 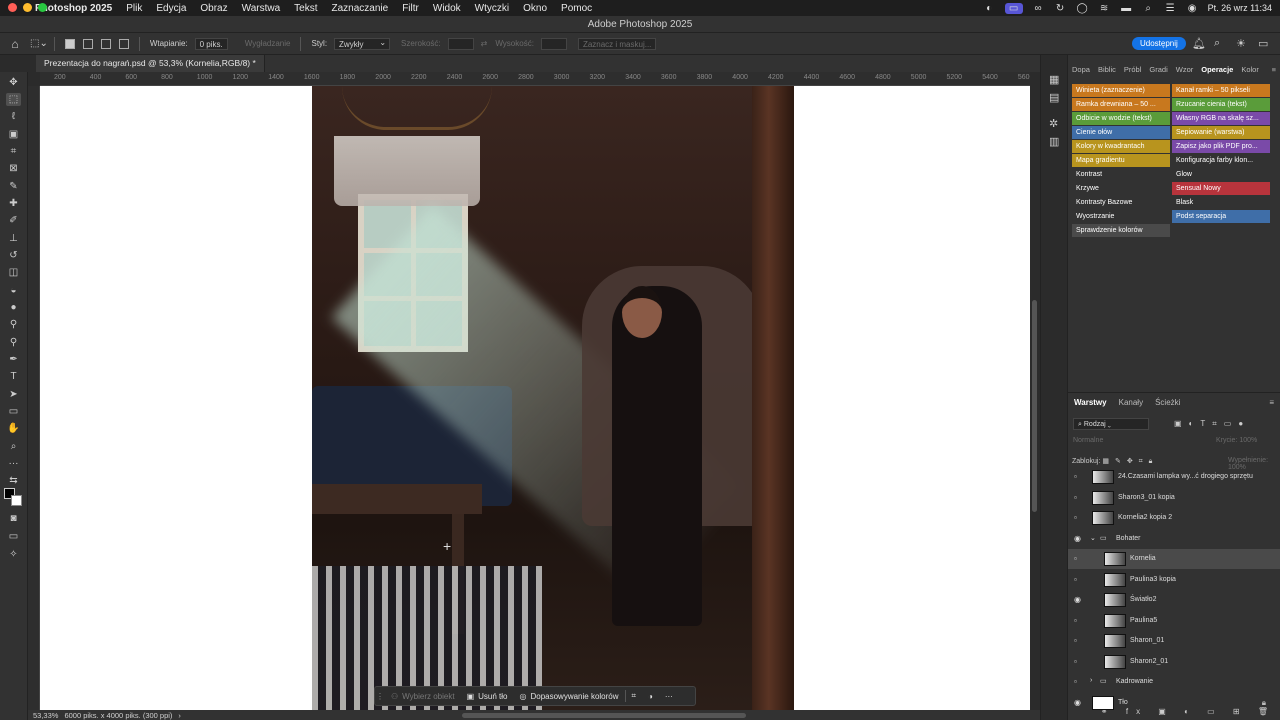 What do you see at coordinates (1271, 404) in the screenshot?
I see `layers-menu-icon: ≡` at bounding box center [1271, 404].